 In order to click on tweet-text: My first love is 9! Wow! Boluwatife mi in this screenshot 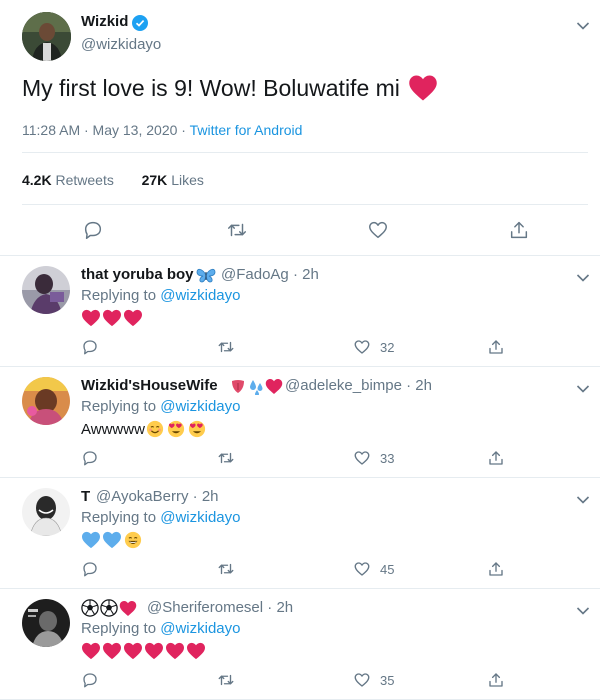, I will do `click(230, 88)`.